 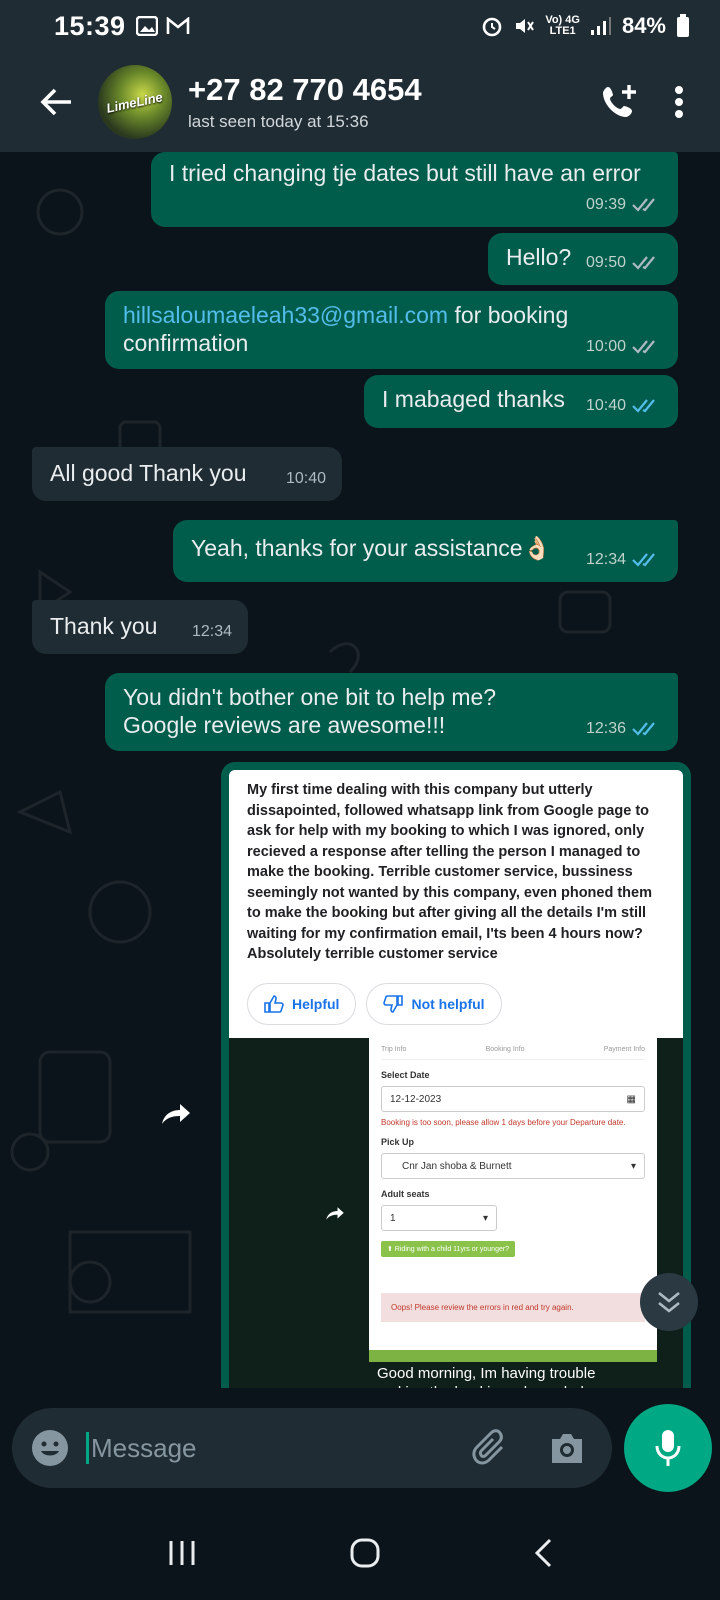 I want to click on date-field: 12-12-2023 ▦, so click(x=513, y=1099).